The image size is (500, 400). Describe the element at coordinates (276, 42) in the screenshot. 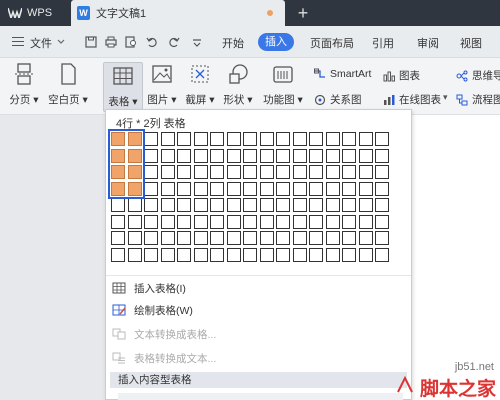

I see `tab-insert: 插入` at that location.